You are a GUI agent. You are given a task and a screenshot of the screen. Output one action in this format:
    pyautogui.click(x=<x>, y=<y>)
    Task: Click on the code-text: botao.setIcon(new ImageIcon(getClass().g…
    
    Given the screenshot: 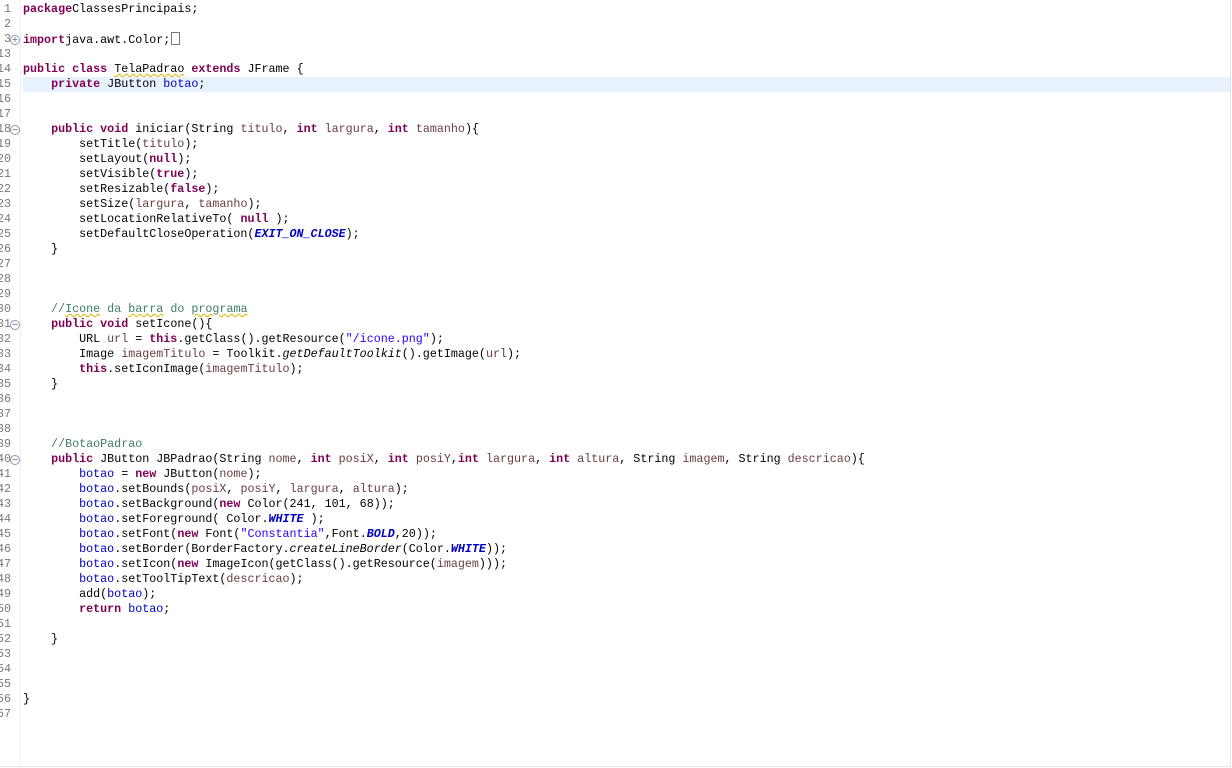 What is the action you would take?
    pyautogui.click(x=626, y=564)
    